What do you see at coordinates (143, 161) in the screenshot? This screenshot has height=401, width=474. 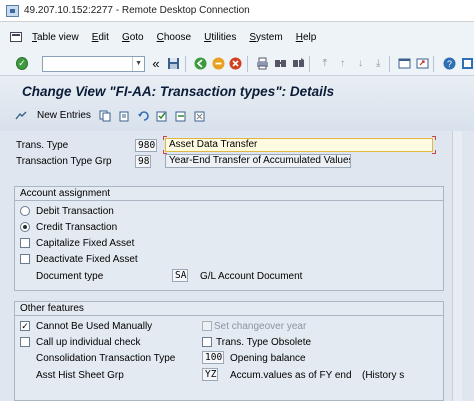 I see `trans-type-grp-code: 98` at bounding box center [143, 161].